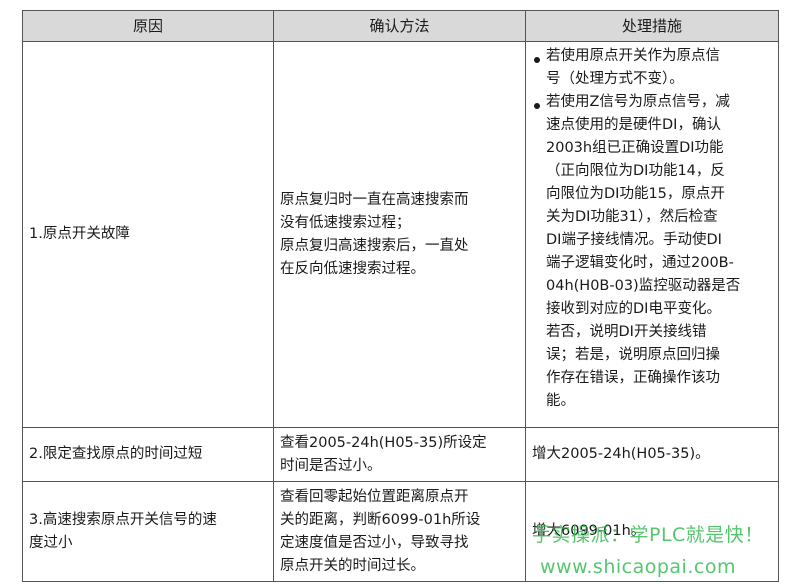 This screenshot has width=791, height=587. I want to click on method-line: 原点复归高速搜索后，一直处, so click(374, 245).